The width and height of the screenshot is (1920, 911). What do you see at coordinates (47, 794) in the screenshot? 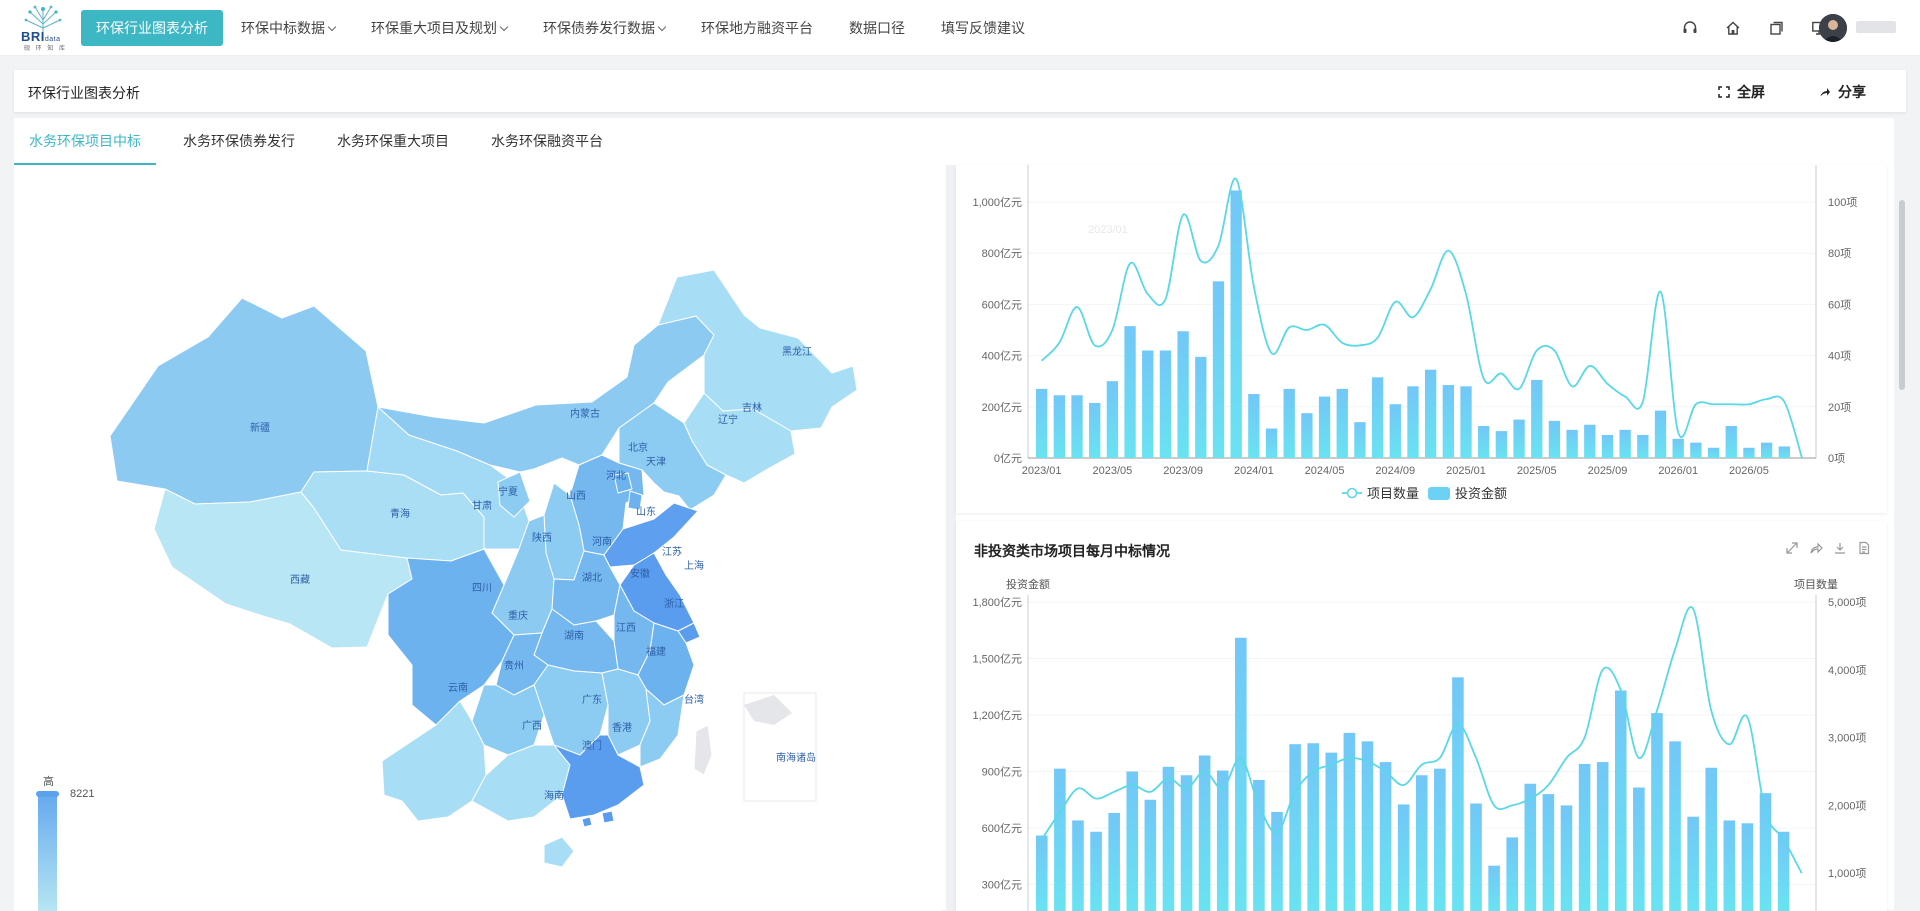
I see `legend-handle` at bounding box center [47, 794].